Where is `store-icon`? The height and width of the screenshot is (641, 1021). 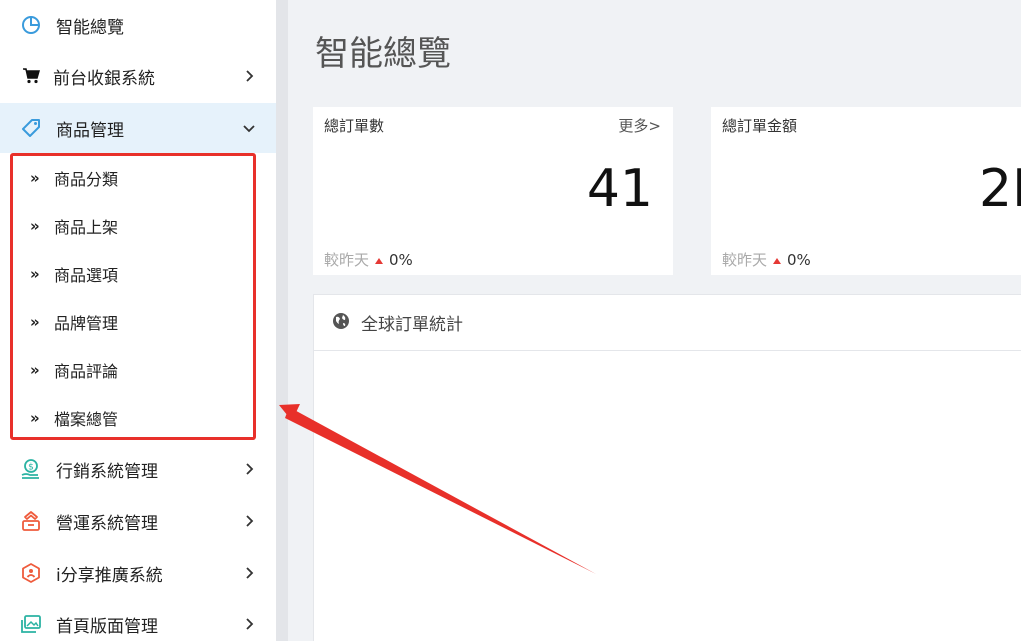
store-icon is located at coordinates (31, 521).